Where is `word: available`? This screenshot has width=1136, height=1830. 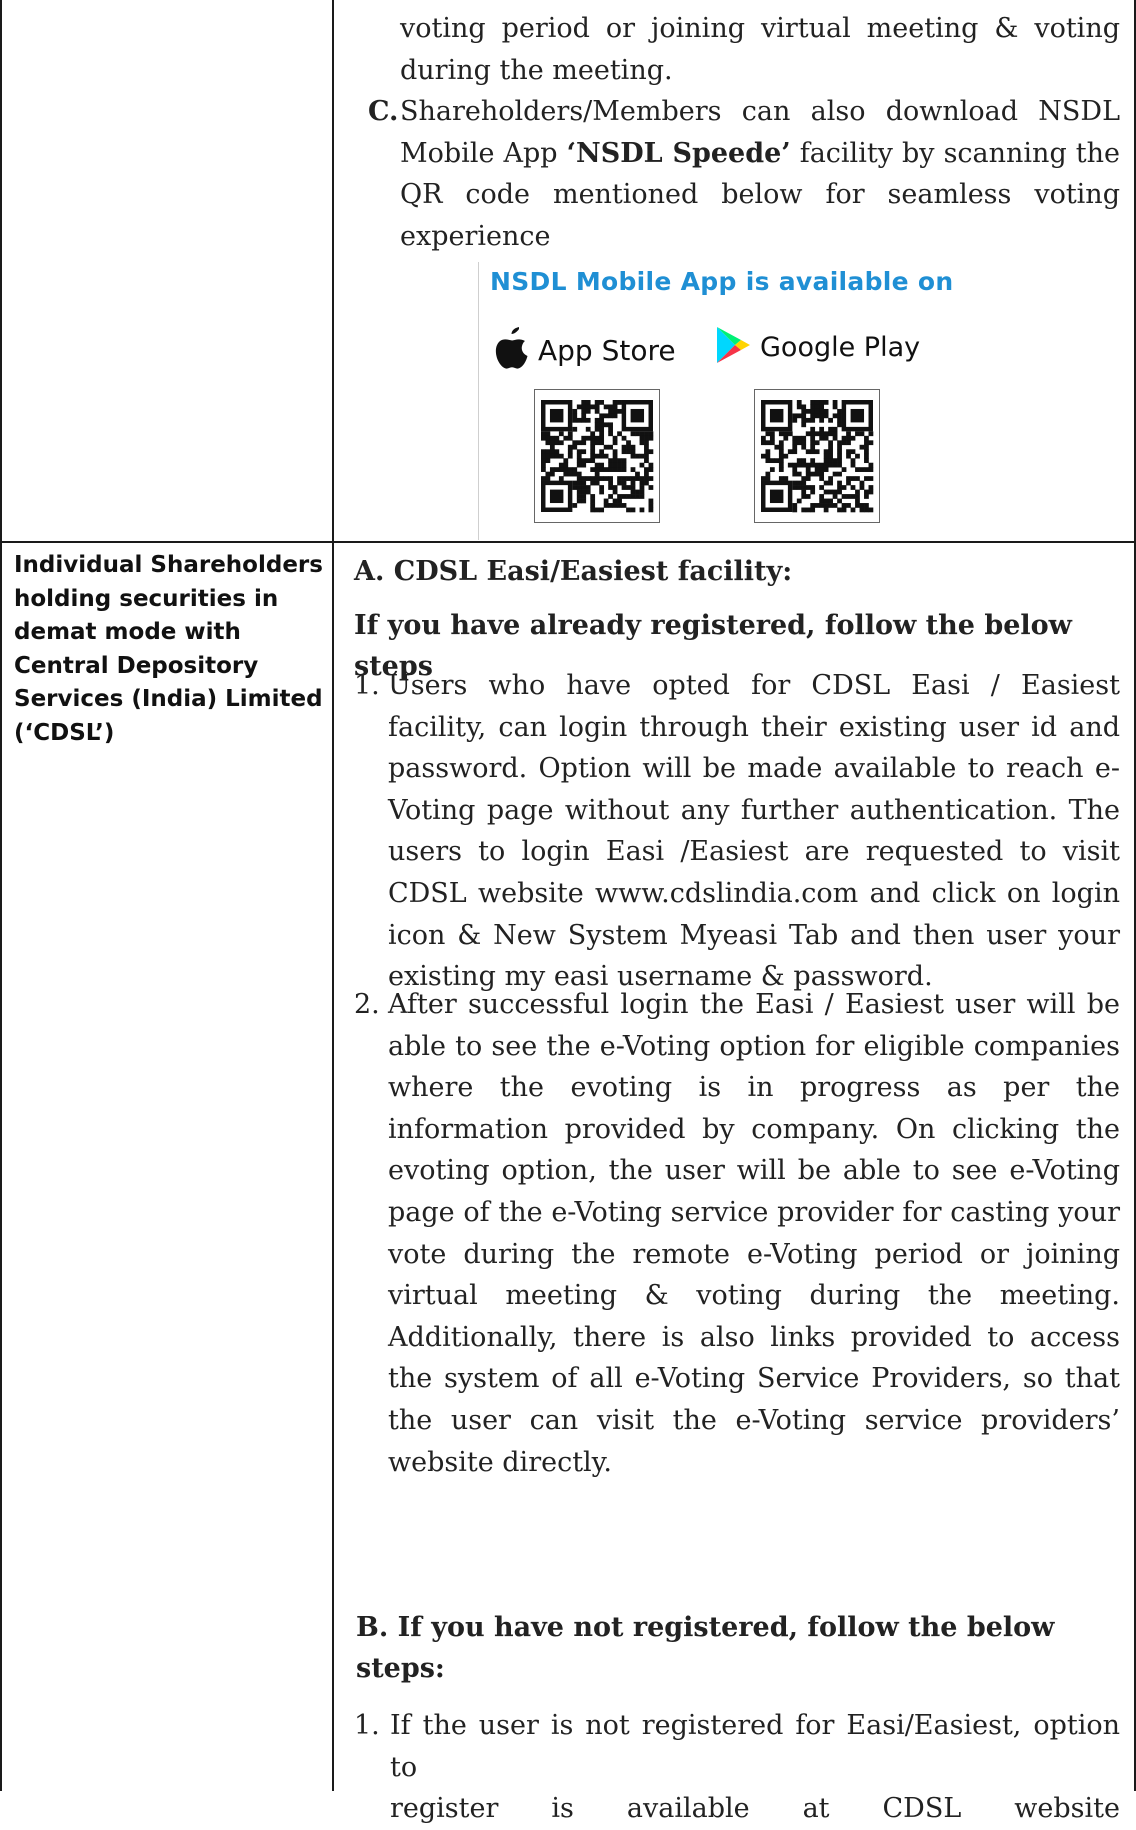 word: available is located at coordinates (688, 1809).